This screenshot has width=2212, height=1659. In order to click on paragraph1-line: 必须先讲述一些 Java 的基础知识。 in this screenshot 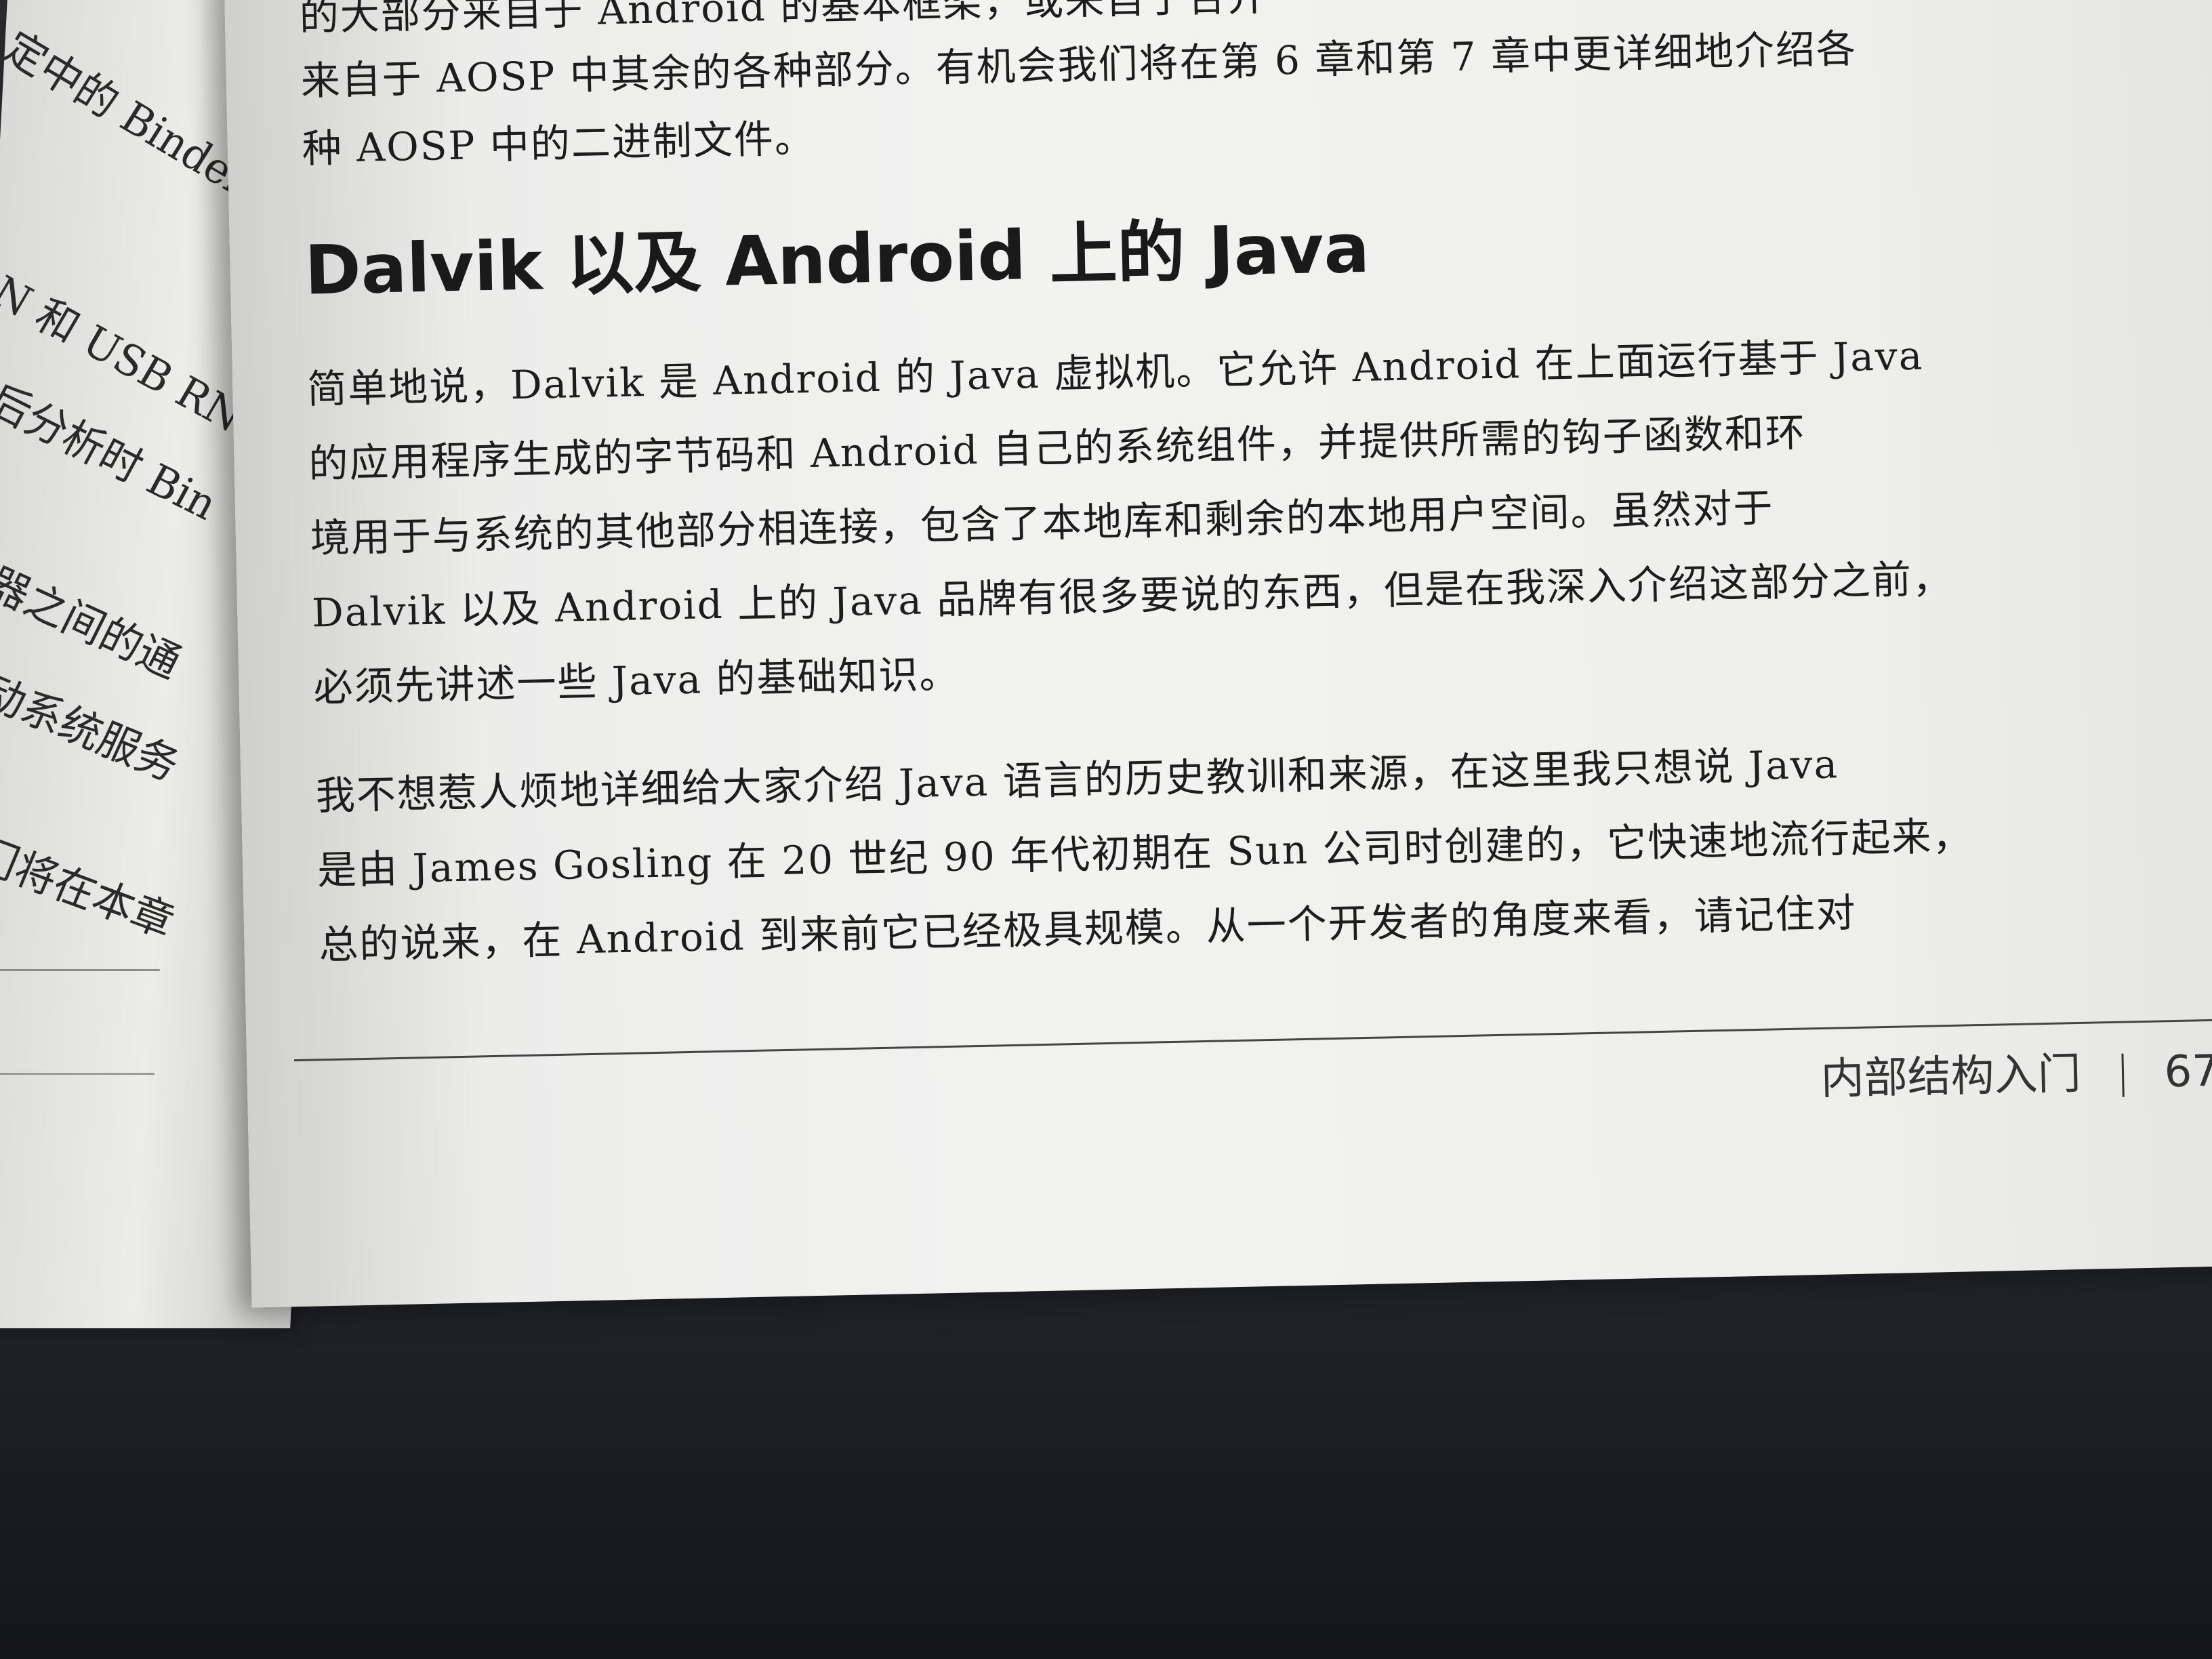, I will do `click(636, 681)`.